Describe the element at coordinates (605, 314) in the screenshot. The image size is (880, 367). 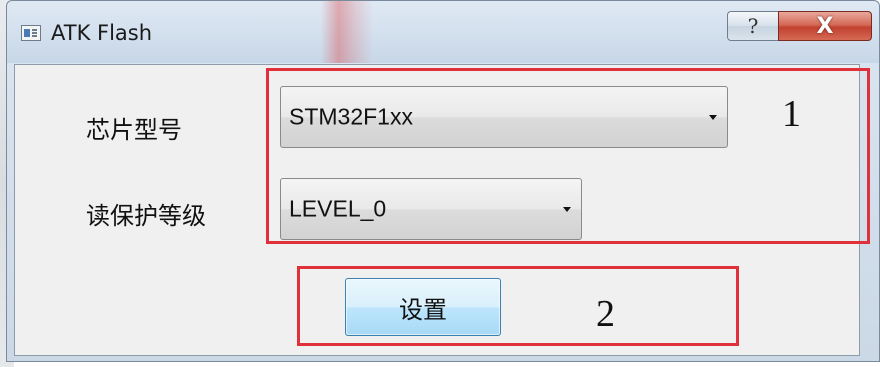
I see `annotation-marker-2: 2` at that location.